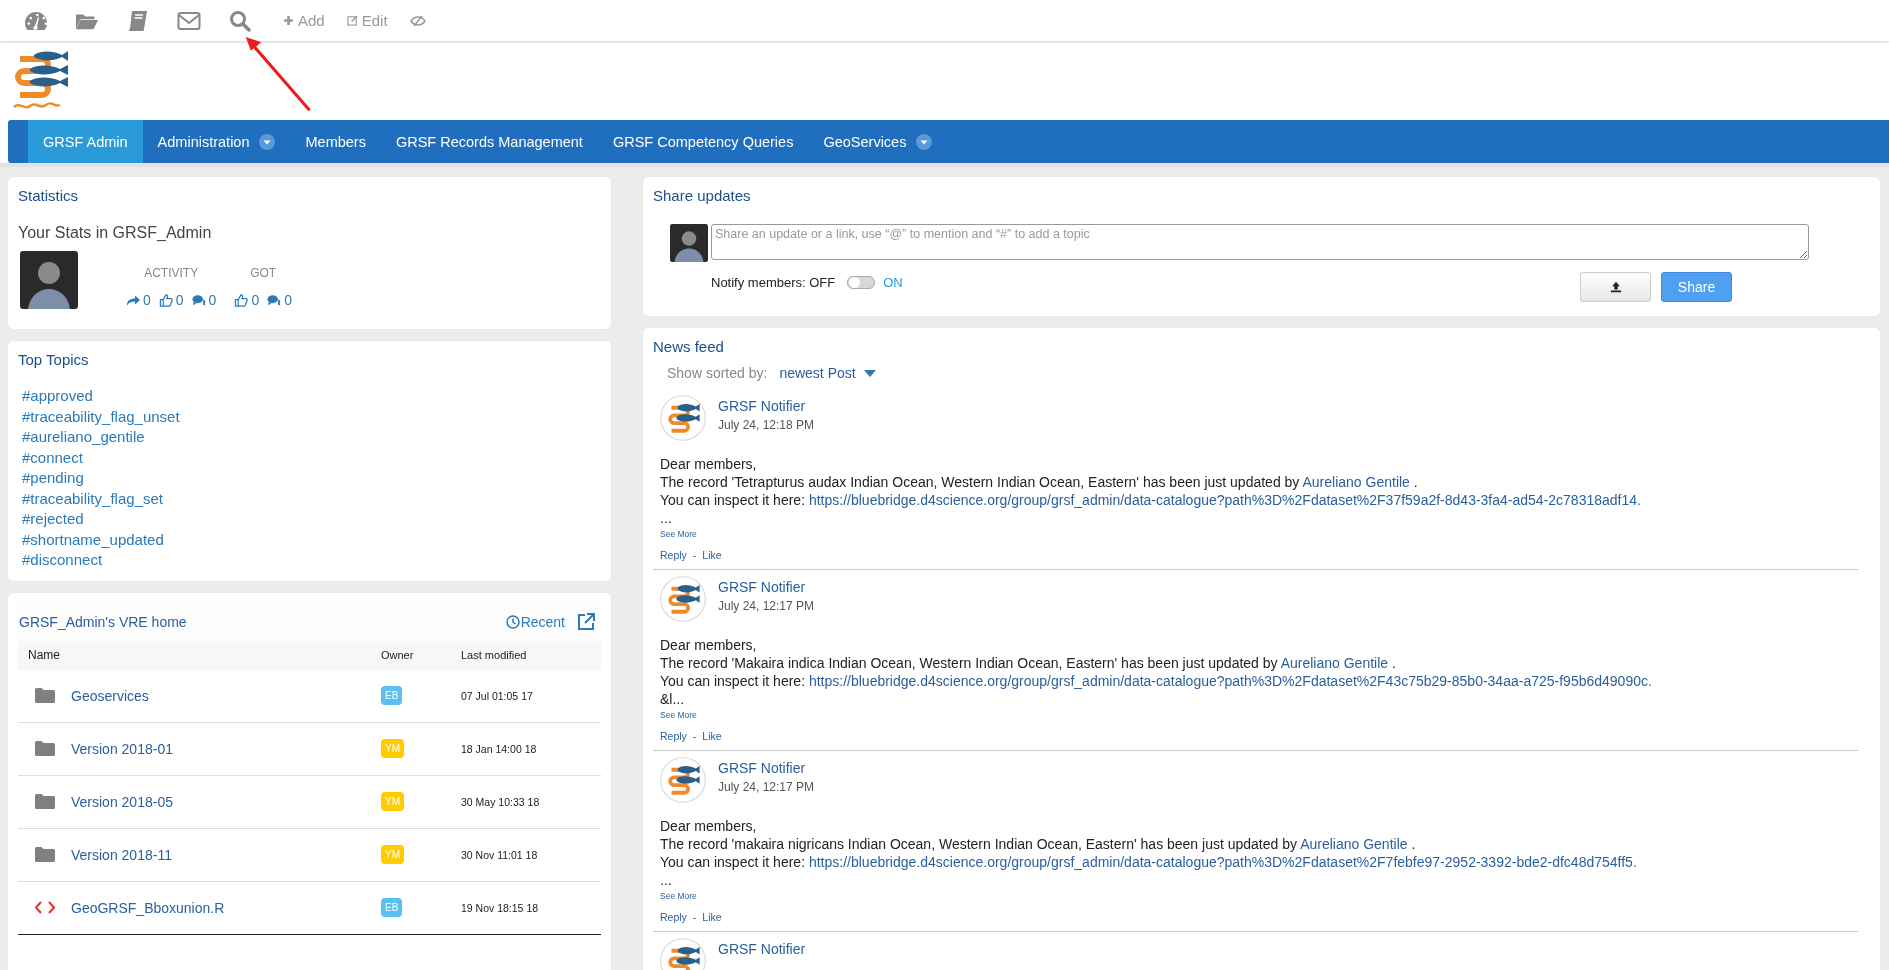 This screenshot has width=1889, height=970. Describe the element at coordinates (83, 437) in the screenshot. I see `topic-link: #aureliano_gentile` at that location.